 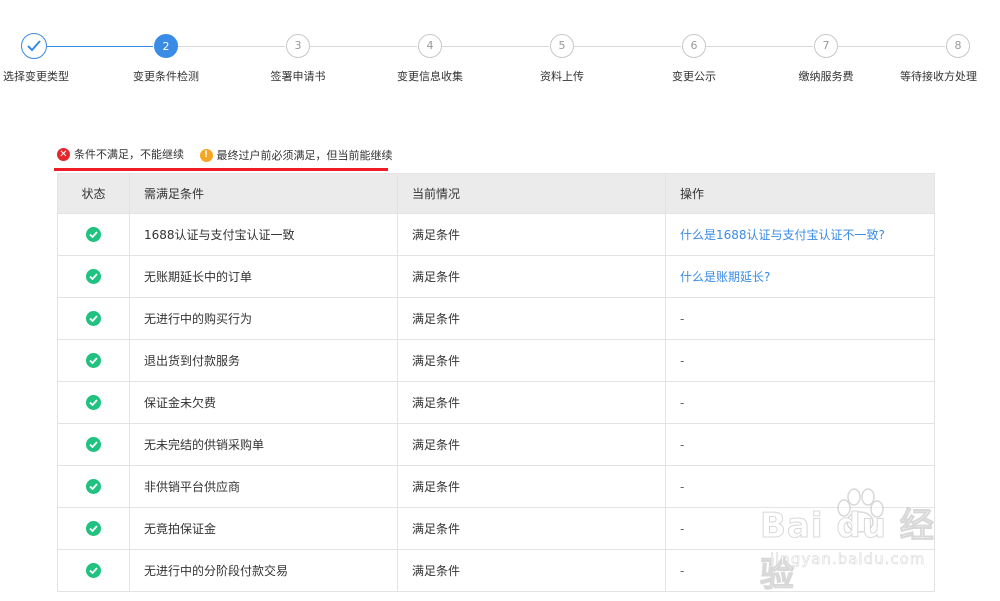 What do you see at coordinates (166, 46) in the screenshot?
I see `step-2-circle: 2` at bounding box center [166, 46].